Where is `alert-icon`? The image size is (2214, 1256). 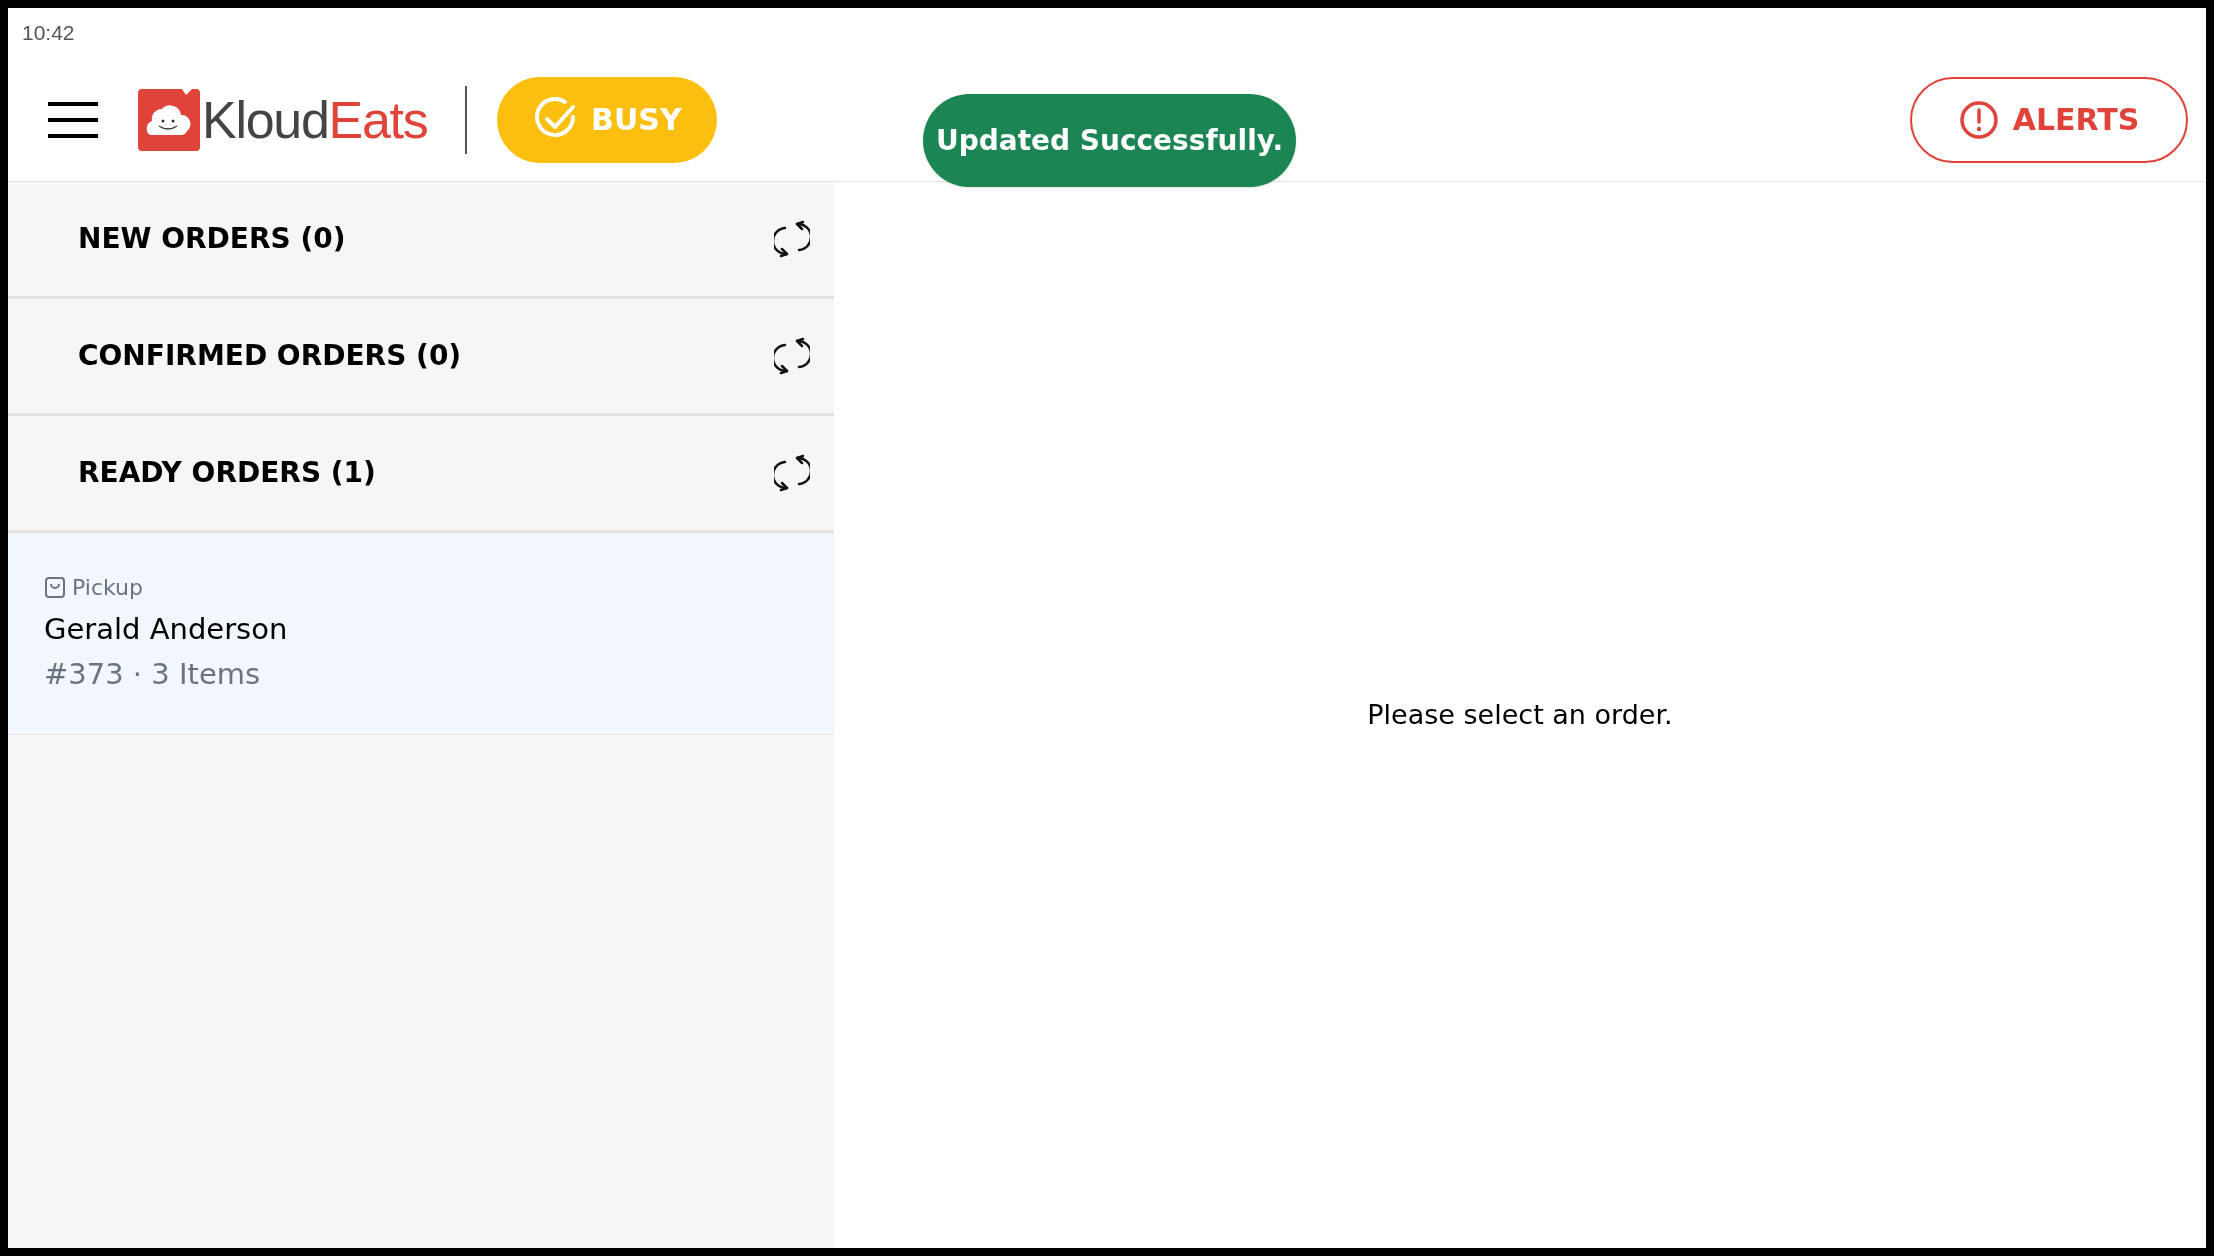 alert-icon is located at coordinates (1978, 119).